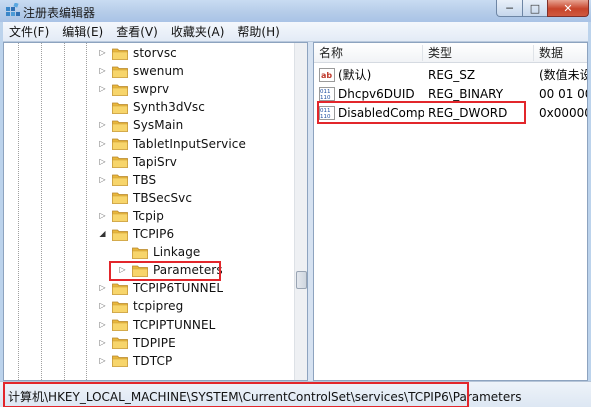 This screenshot has width=591, height=407. I want to click on value-row: ab (默认) REG_SZ (数值未设, so click(450, 75).